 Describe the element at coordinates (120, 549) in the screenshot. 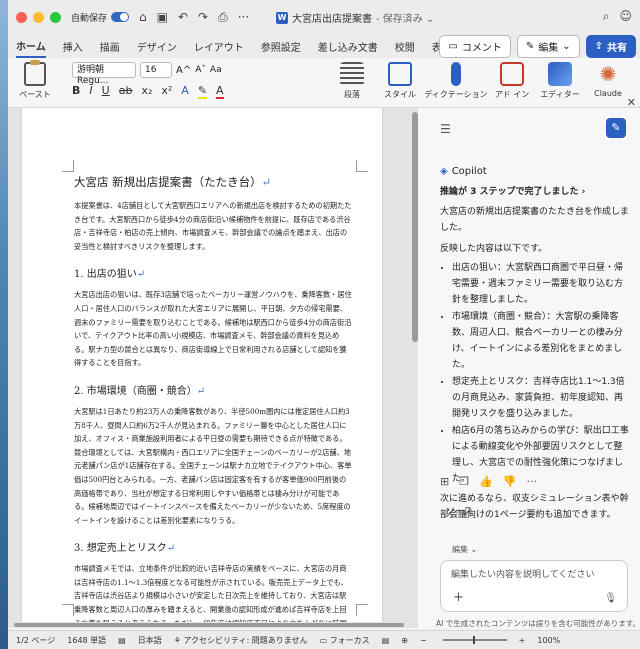

I see `section-heading-text: 3. 想定売上とリスク` at that location.